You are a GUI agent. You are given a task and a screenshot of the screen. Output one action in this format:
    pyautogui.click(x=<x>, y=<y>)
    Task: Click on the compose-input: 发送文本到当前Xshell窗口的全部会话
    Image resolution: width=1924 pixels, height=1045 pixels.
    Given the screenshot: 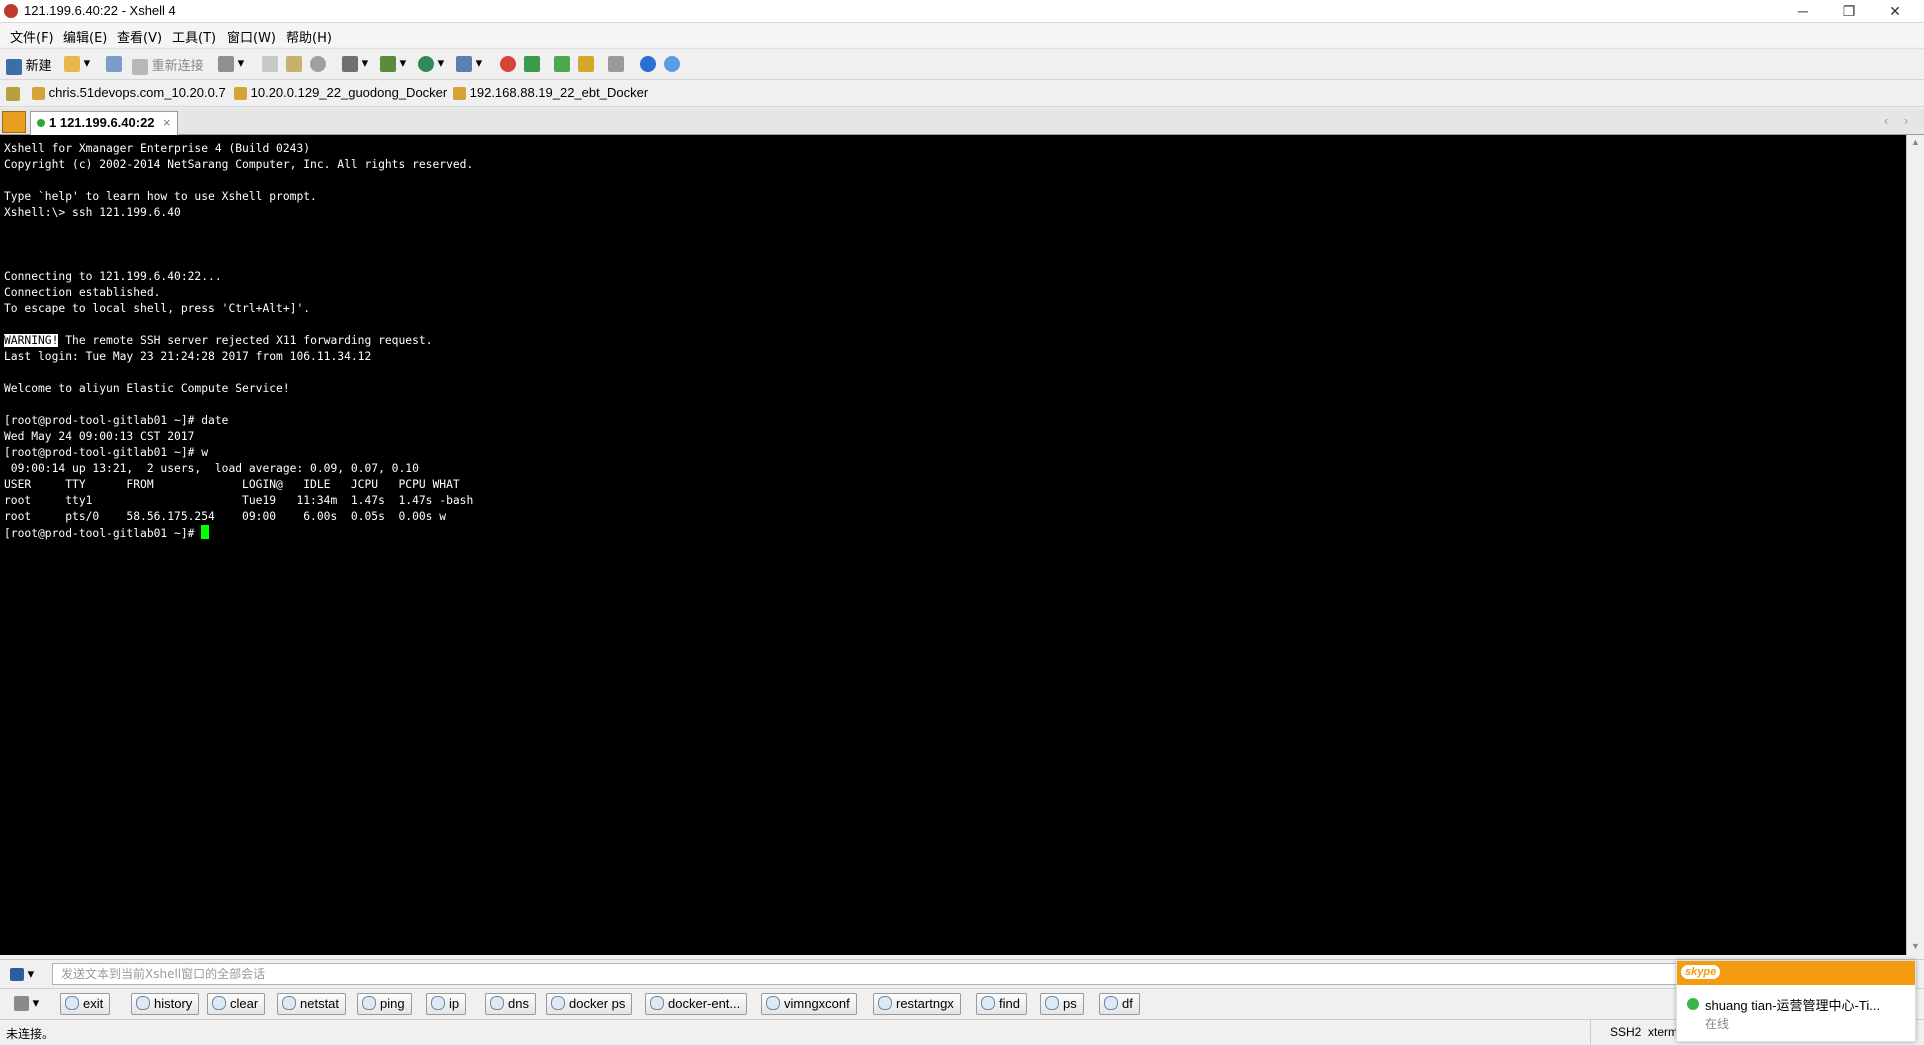 What is the action you would take?
    pyautogui.click(x=872, y=974)
    